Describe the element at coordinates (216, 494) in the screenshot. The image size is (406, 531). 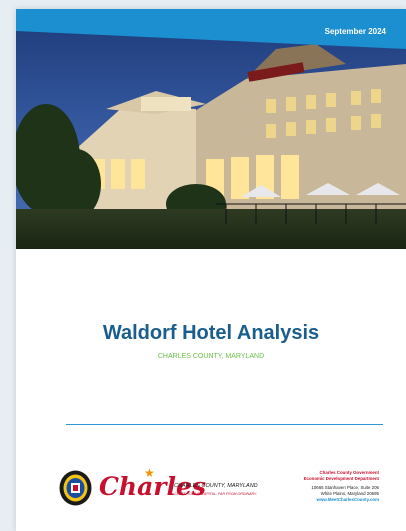
I see `brand-slogan: CLOSE TO THE CAPITAL. FAR FROM ORDINARY.` at that location.